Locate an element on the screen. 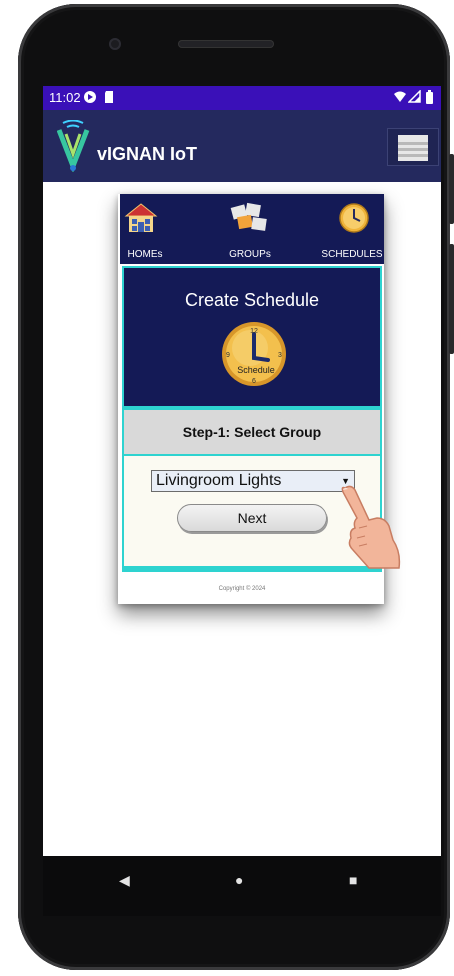 This screenshot has height=976, width=454. system-nav-bar: ◀ ● ■ is located at coordinates (242, 886).